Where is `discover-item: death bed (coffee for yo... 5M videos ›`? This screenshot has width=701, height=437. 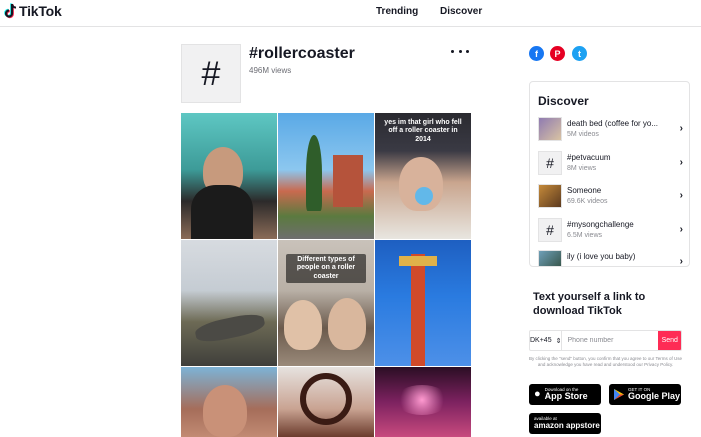
discover-item: death bed (coffee for yo... 5M videos › is located at coordinates (610, 130).